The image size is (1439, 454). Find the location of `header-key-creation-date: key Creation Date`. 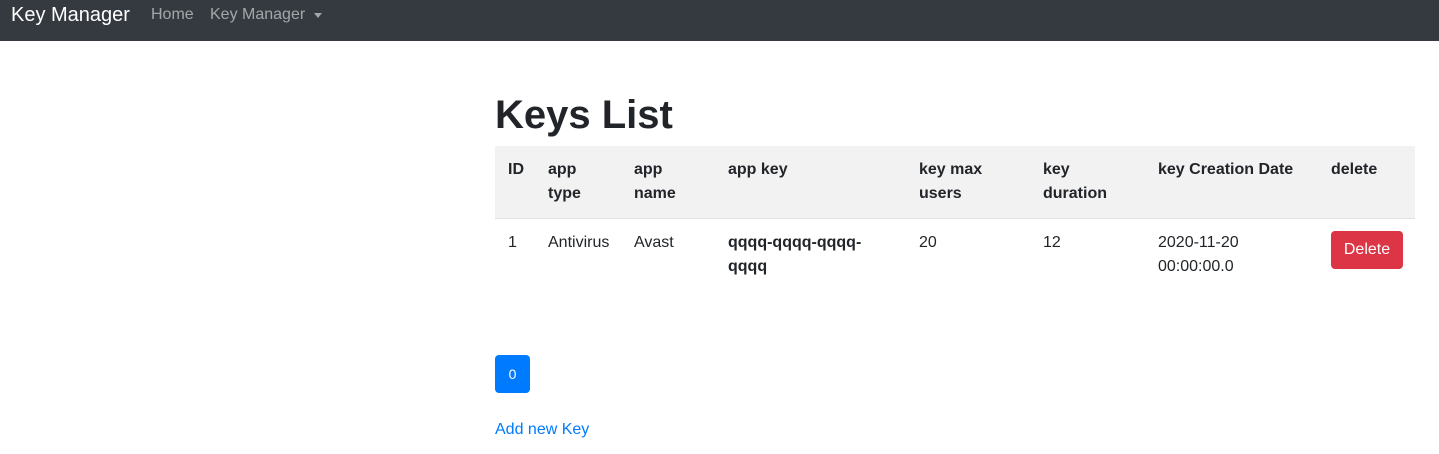

header-key-creation-date: key Creation Date is located at coordinates (1226, 169).